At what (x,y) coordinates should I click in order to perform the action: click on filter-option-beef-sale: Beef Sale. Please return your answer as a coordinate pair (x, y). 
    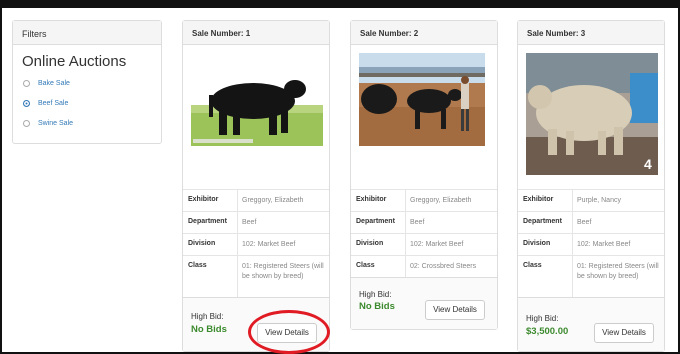
    Looking at the image, I should click on (92, 103).